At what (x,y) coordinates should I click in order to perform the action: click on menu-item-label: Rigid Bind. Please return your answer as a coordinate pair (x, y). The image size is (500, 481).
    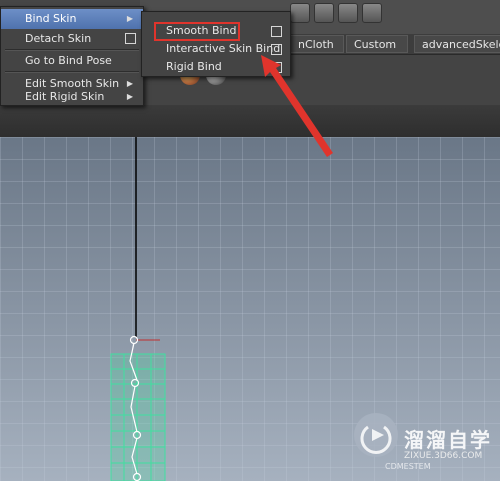
    Looking at the image, I should click on (194, 66).